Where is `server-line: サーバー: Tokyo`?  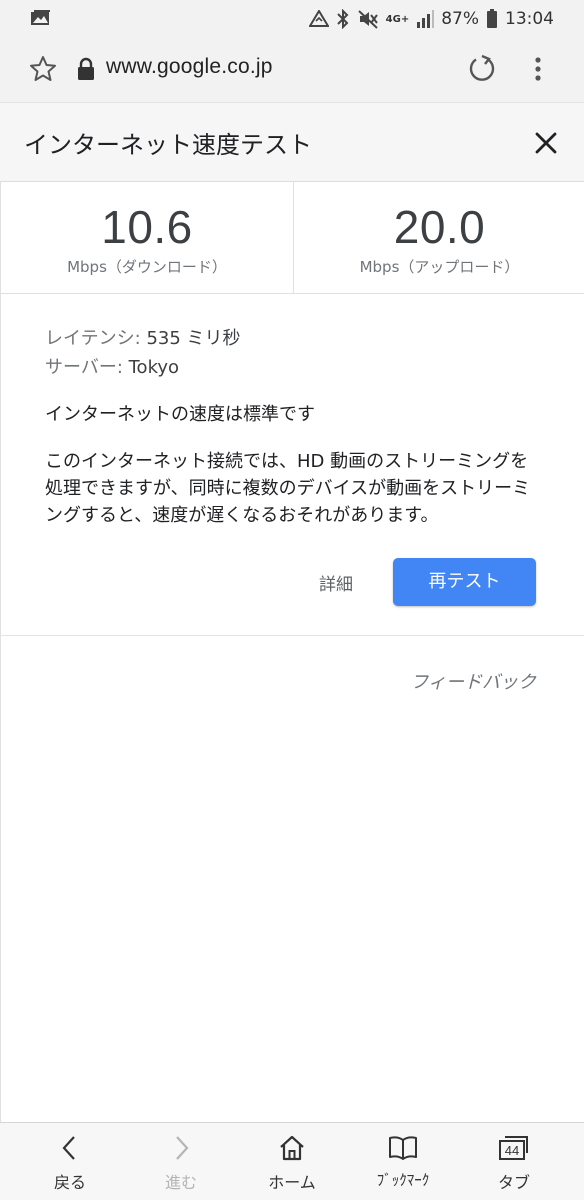 server-line: サーバー: Tokyo is located at coordinates (112, 366).